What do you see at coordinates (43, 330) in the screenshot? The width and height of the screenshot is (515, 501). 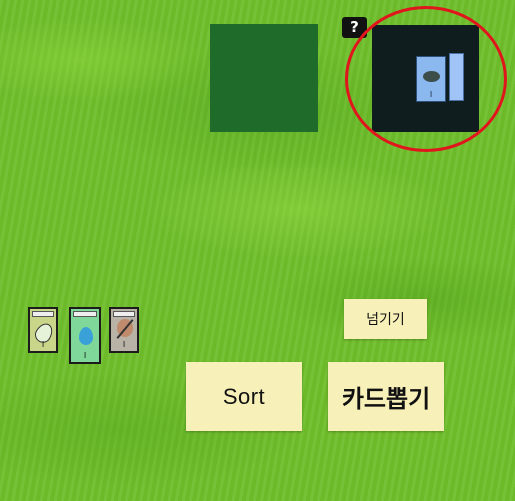 I see `hand-card-leaf: I` at bounding box center [43, 330].